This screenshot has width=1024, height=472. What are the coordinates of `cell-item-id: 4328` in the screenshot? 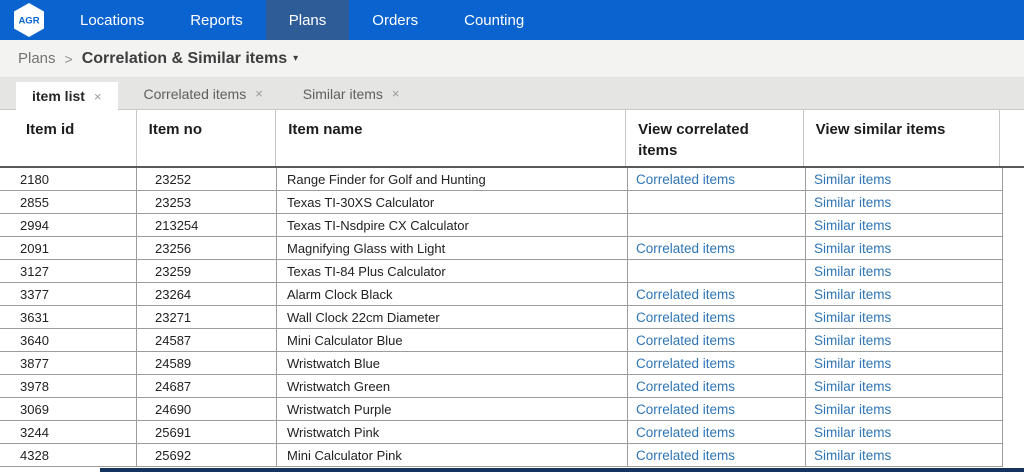 It's located at (68, 455).